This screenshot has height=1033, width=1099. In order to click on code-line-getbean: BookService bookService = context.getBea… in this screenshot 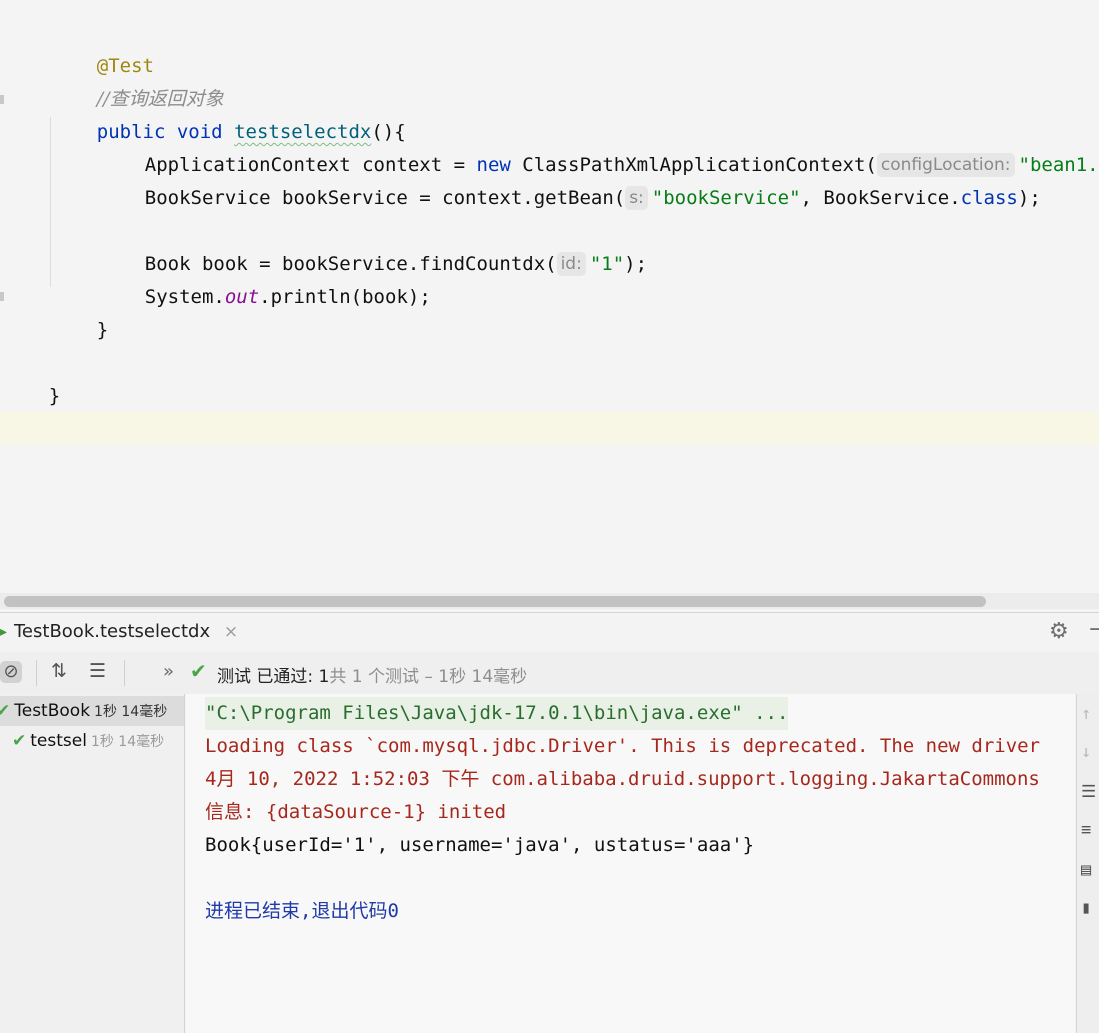, I will do `click(570, 179)`.